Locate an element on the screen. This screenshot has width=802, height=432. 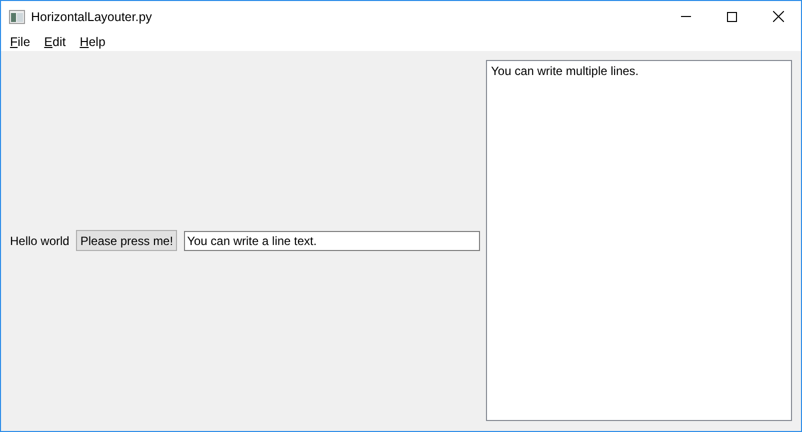
maximize-icon is located at coordinates (732, 17).